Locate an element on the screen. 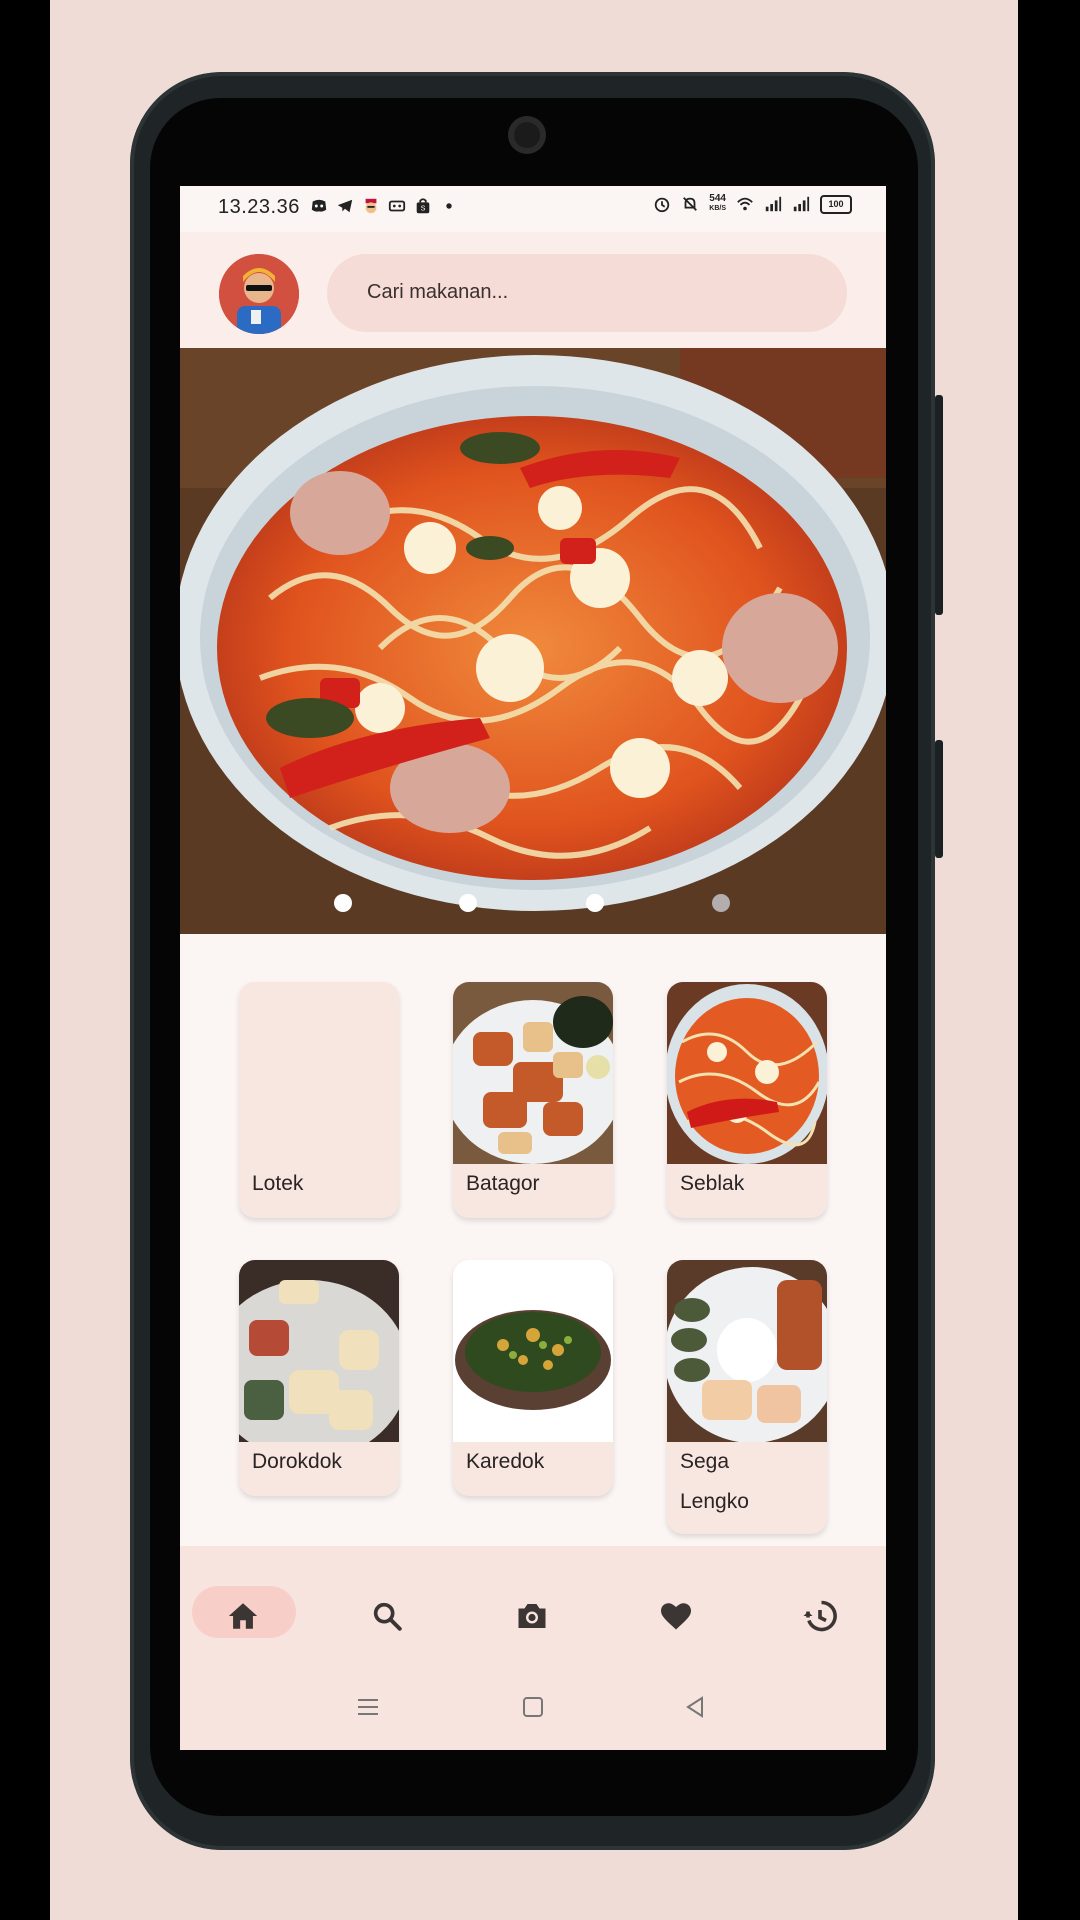 This screenshot has width=1080, height=1920. food-card-karedok: Karedok is located at coordinates (533, 1378).